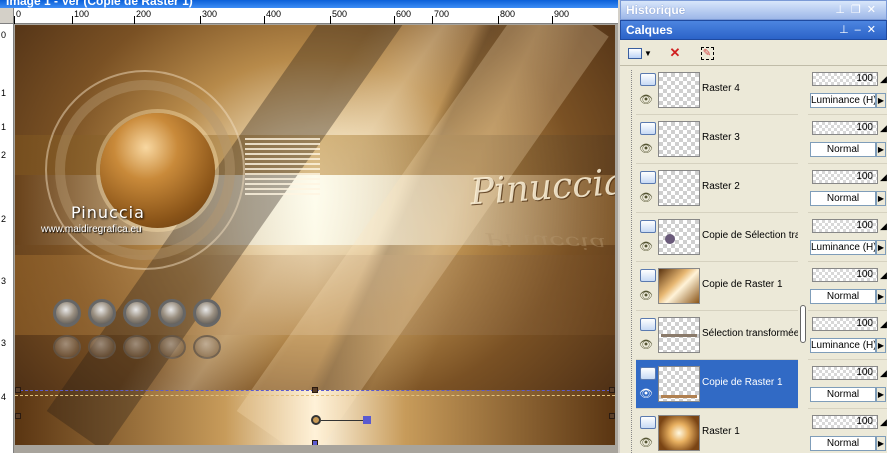  I want to click on layer-name: Copie de Raster 1, so click(742, 284).